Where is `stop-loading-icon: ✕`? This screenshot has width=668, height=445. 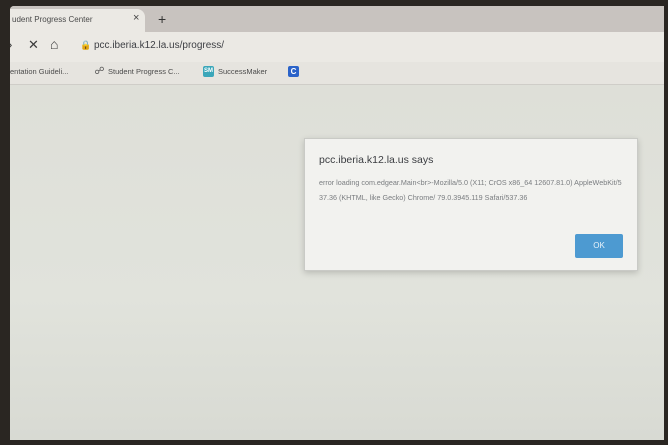
stop-loading-icon: ✕ is located at coordinates (33, 44).